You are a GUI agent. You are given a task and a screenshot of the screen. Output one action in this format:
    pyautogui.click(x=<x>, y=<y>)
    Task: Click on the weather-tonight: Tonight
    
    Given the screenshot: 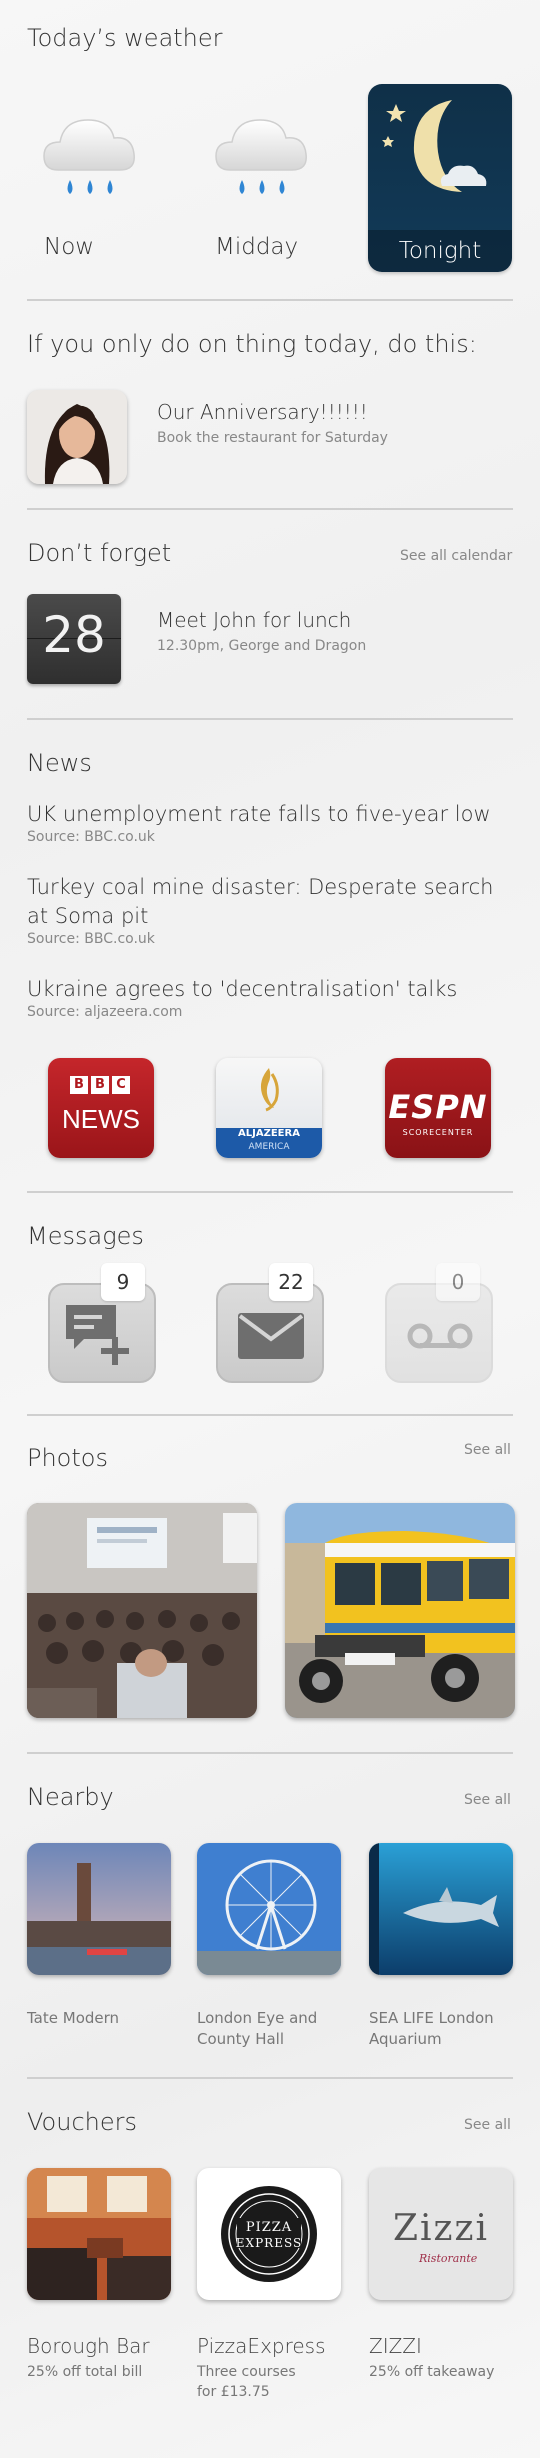 What is the action you would take?
    pyautogui.click(x=440, y=178)
    